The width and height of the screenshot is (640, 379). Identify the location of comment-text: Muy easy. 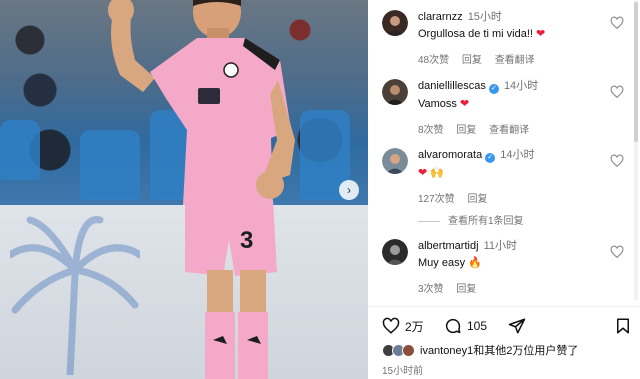
(442, 263).